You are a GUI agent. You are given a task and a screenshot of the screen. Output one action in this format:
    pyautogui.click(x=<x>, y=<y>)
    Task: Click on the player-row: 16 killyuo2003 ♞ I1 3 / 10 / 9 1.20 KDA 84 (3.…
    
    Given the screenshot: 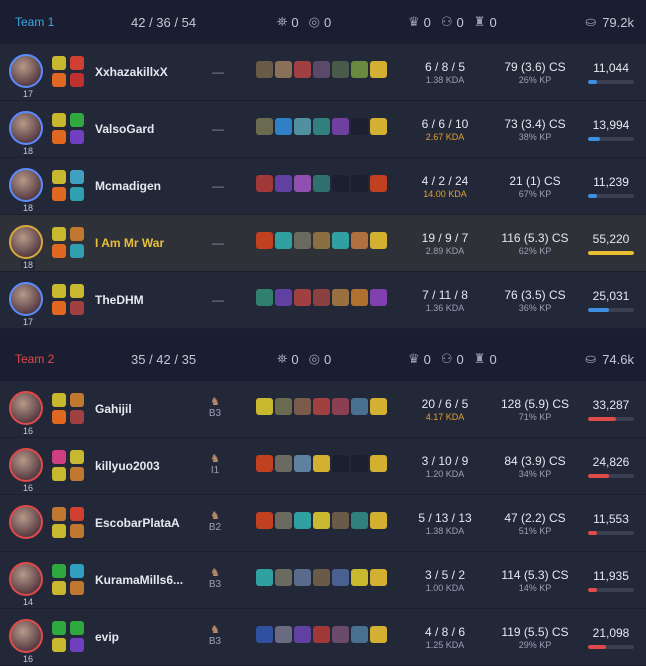 What is the action you would take?
    pyautogui.click(x=323, y=466)
    